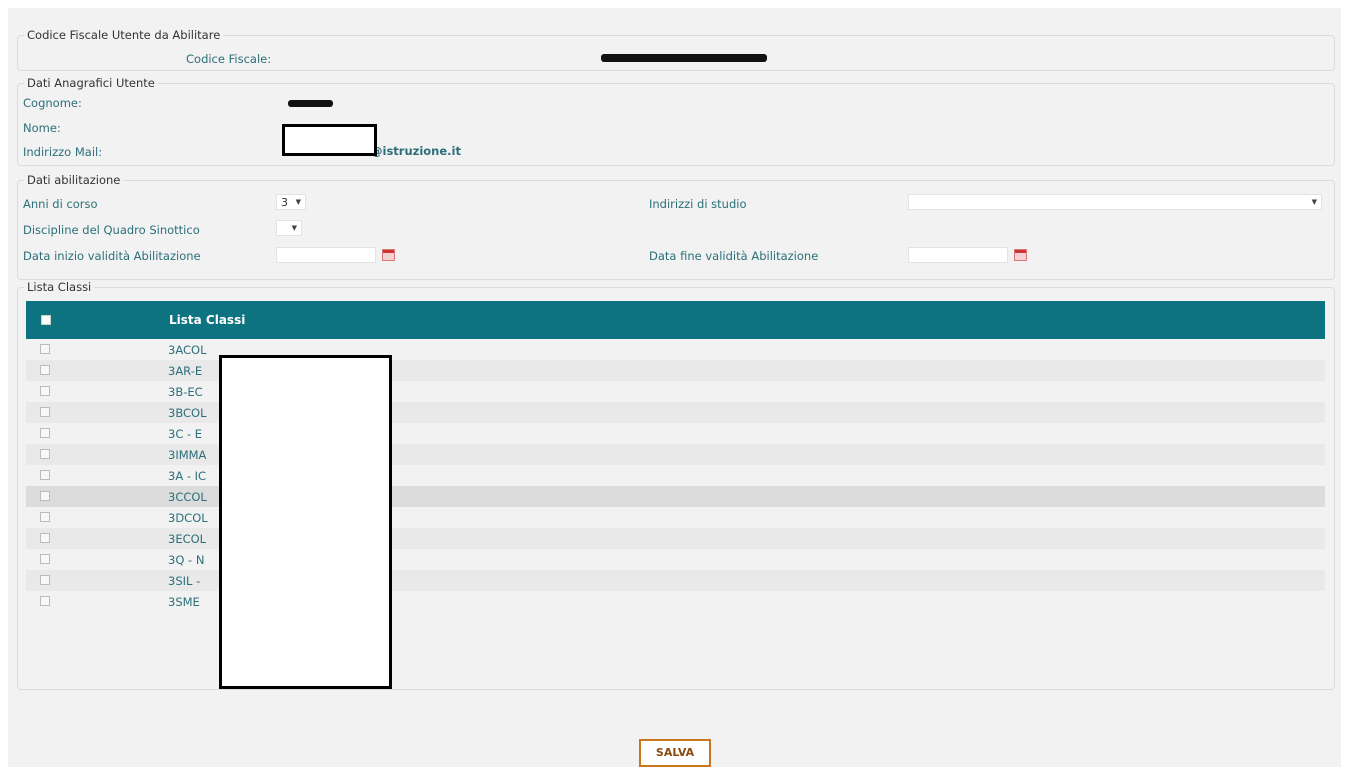 The width and height of the screenshot is (1349, 767). Describe the element at coordinates (46, 320) in the screenshot. I see `select-all-checkbox` at that location.